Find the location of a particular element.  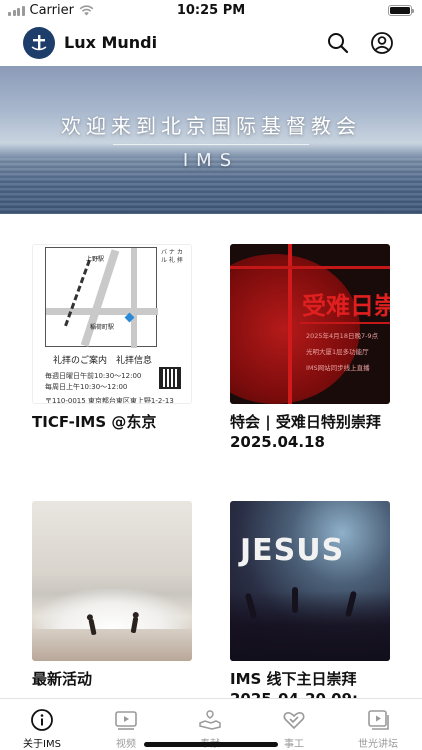

banner-divider is located at coordinates (211, 144).